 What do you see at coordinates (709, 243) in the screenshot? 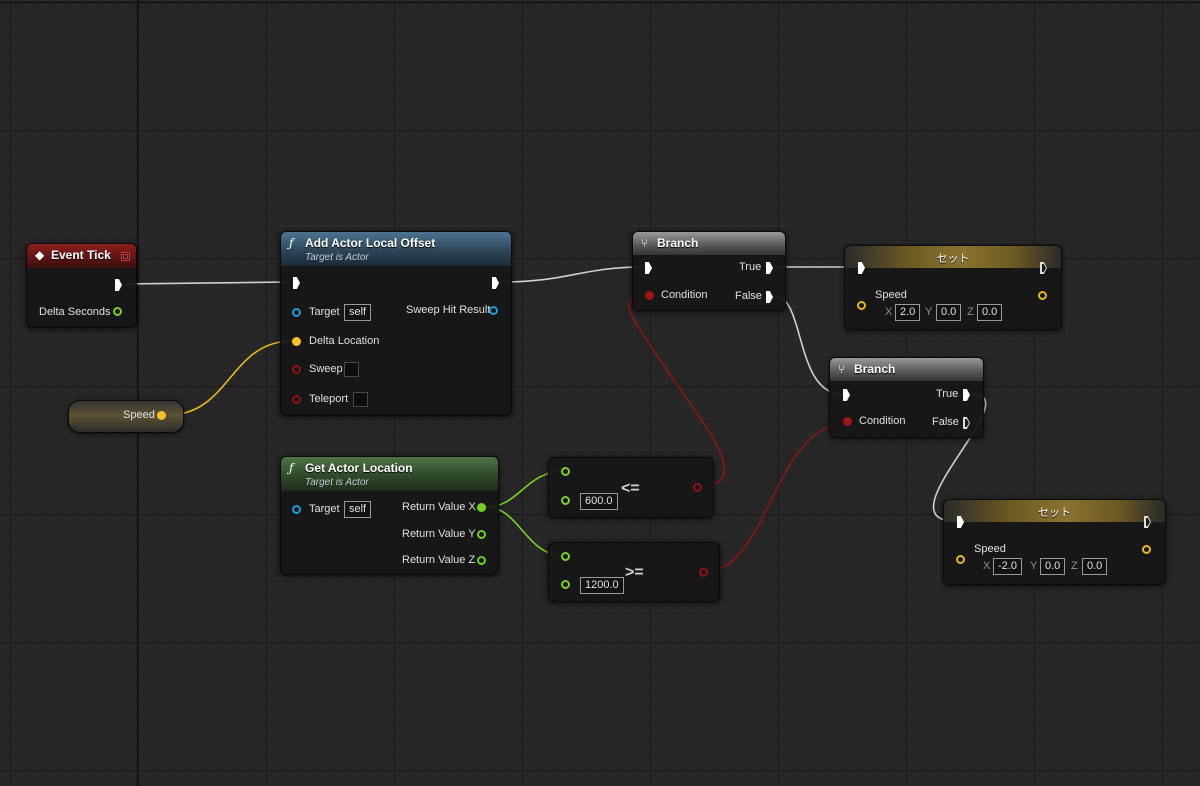
I see `branch-1-header: ⑂ Branch` at bounding box center [709, 243].